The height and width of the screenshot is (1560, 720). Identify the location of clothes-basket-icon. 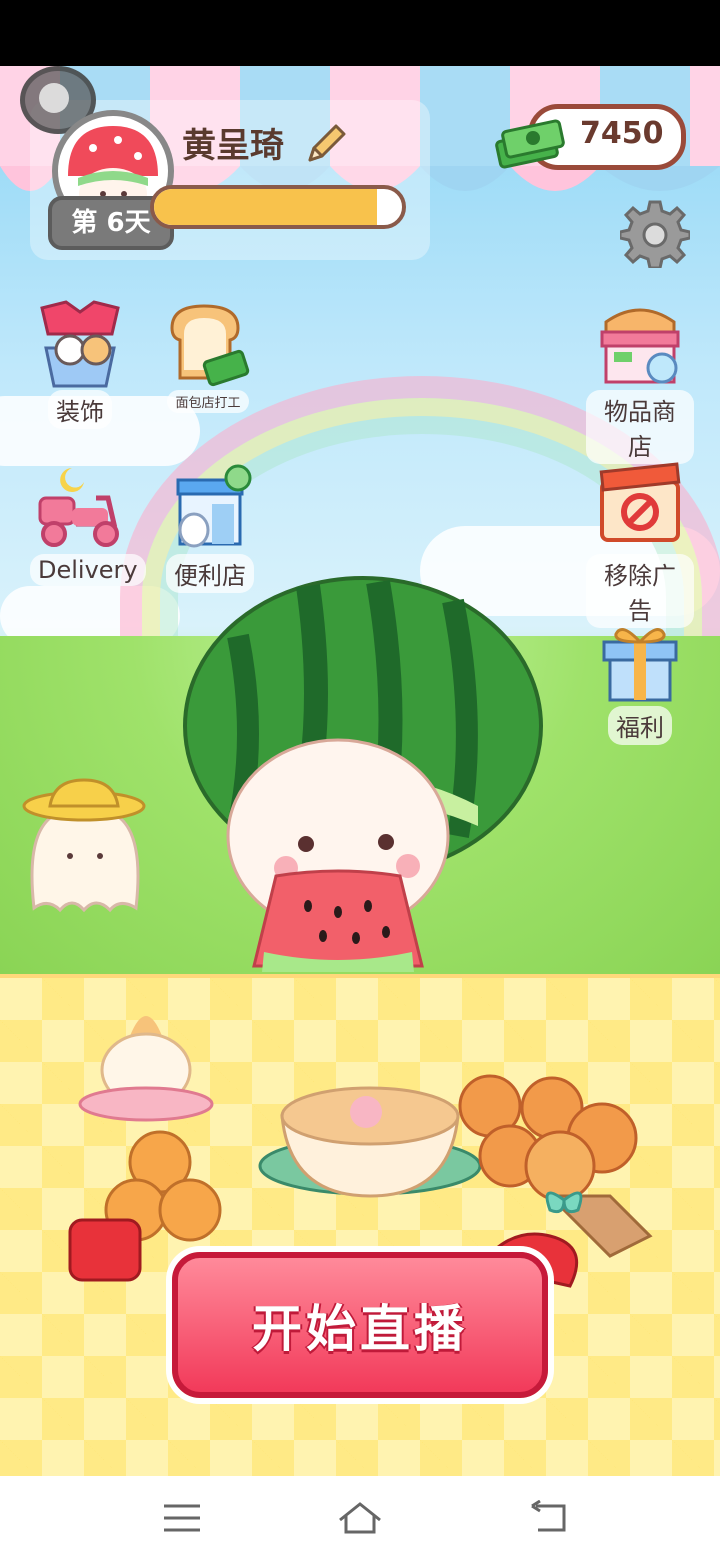
(80, 344).